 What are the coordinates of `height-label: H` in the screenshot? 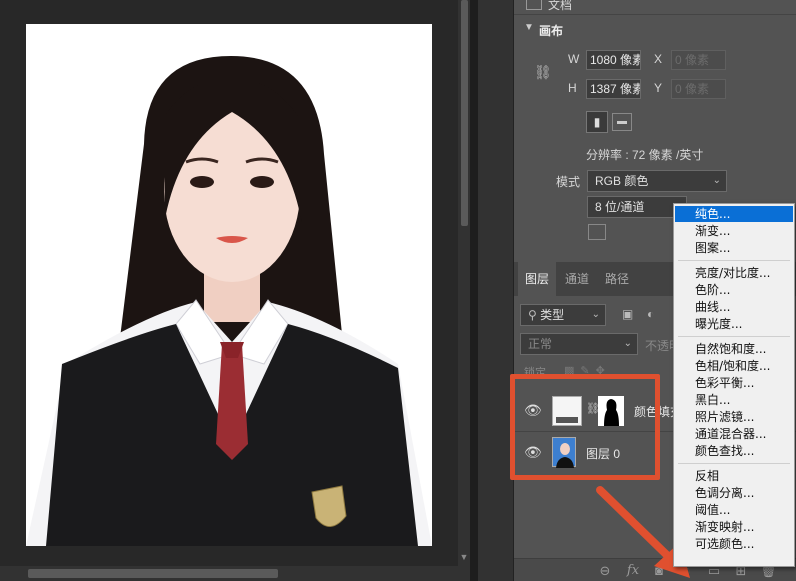 It's located at (572, 88).